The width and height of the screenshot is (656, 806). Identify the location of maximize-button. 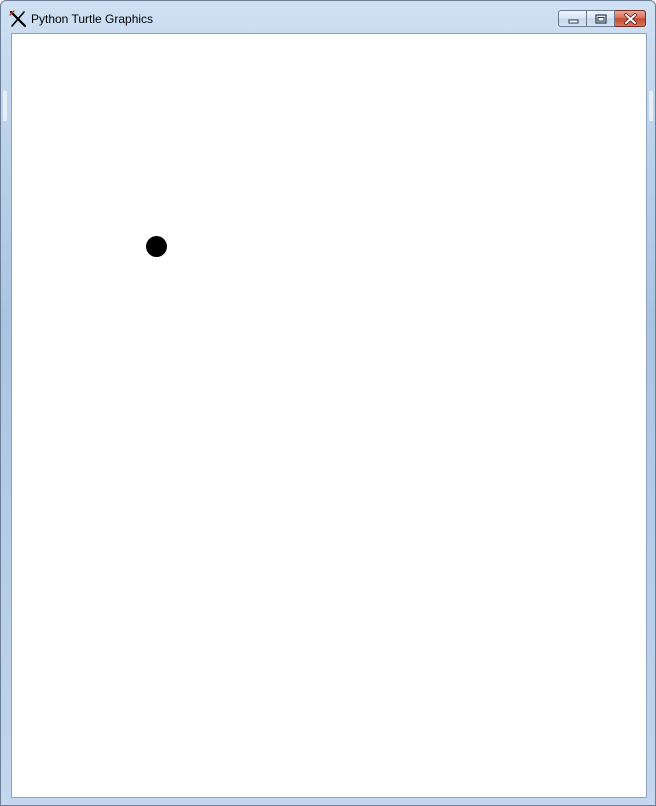
(601, 18).